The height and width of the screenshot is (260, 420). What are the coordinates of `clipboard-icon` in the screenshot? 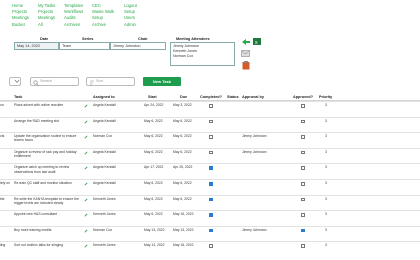 It's located at (246, 65).